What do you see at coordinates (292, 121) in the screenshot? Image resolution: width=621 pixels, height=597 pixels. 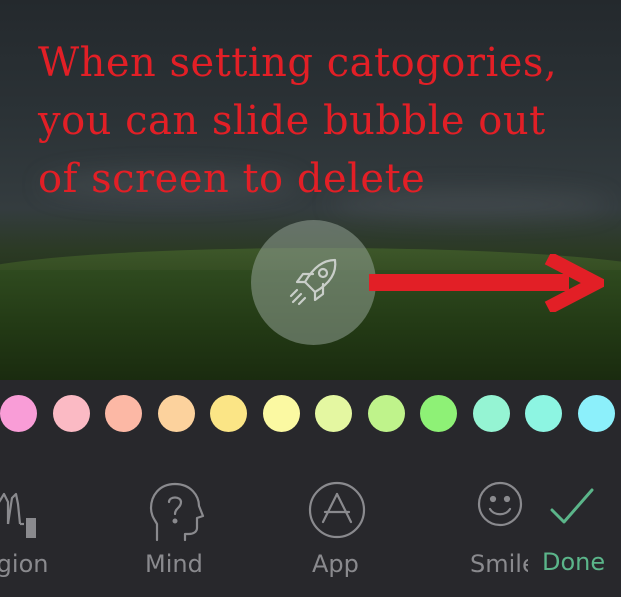 I see `annotation-line: you can slide bubble out` at bounding box center [292, 121].